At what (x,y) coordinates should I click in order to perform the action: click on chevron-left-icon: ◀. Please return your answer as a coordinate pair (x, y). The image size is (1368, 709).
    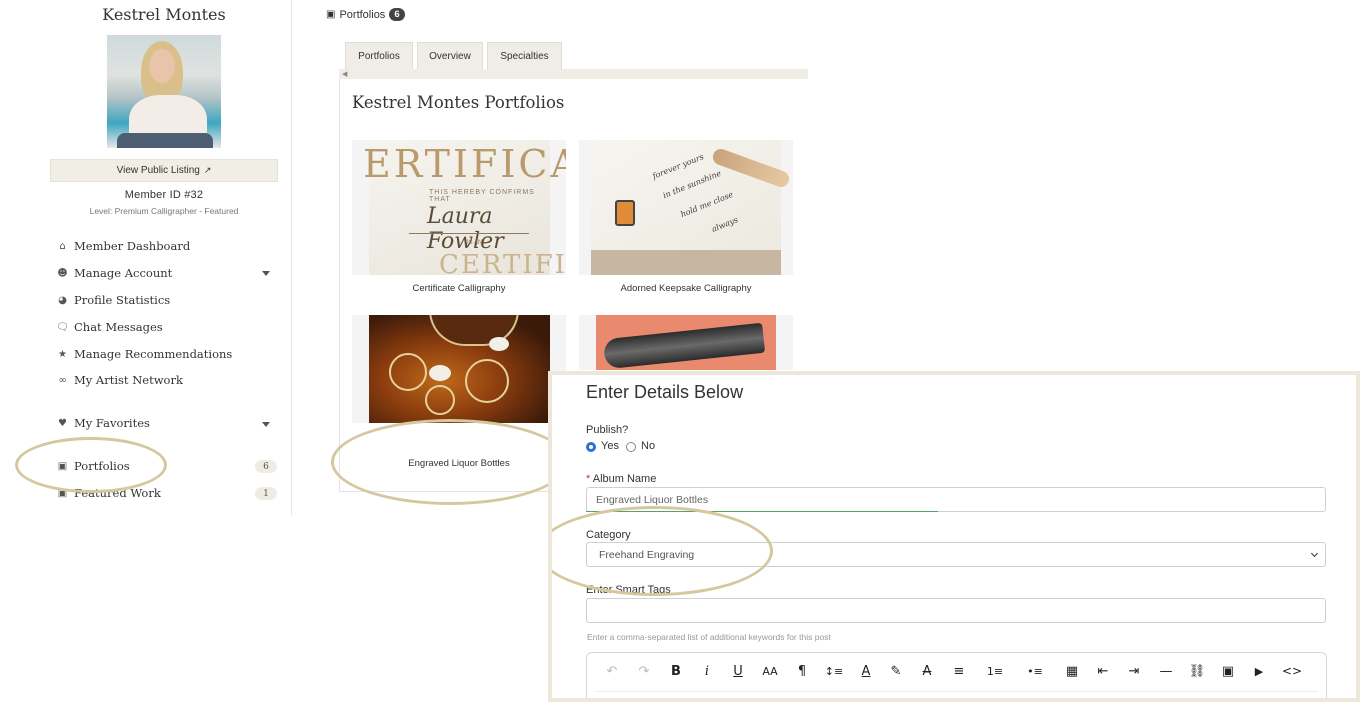
    Looking at the image, I should click on (344, 74).